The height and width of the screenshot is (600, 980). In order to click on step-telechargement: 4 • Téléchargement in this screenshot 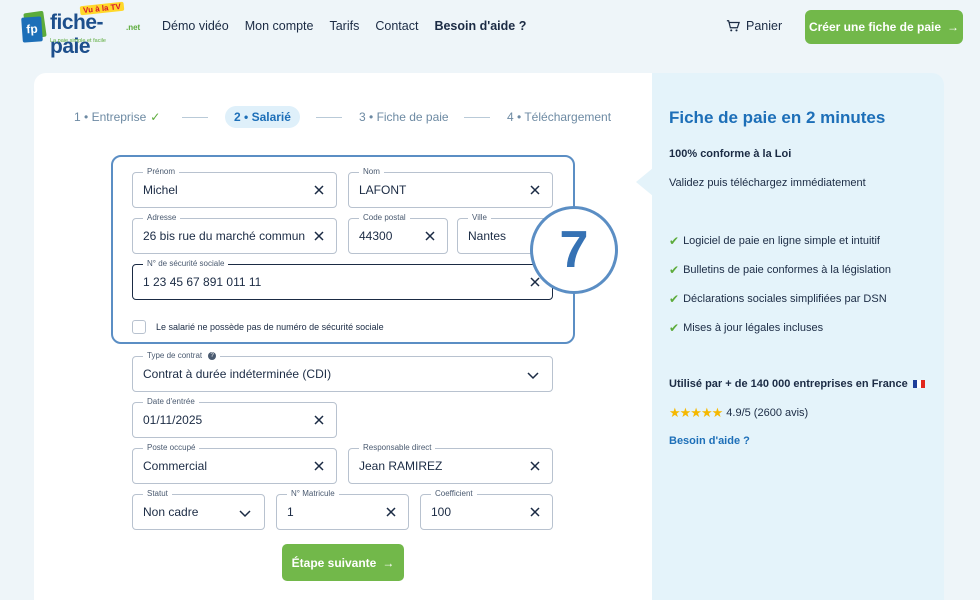, I will do `click(559, 117)`.